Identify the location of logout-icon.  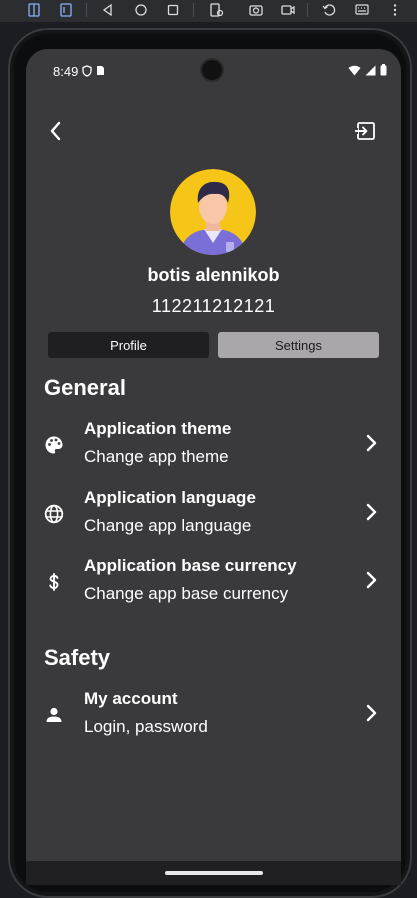
(366, 131).